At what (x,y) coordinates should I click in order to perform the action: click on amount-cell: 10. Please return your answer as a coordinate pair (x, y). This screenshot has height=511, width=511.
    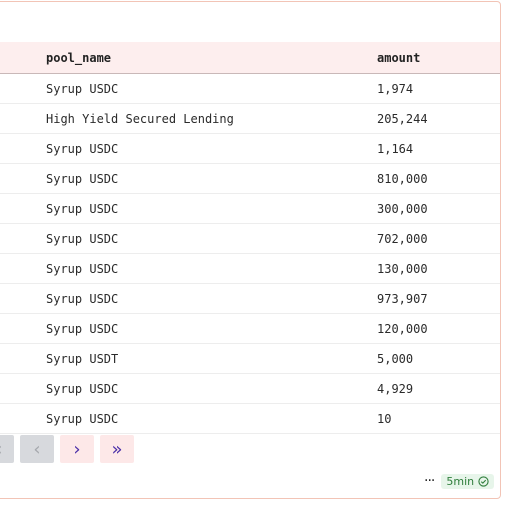
    Looking at the image, I should click on (384, 418).